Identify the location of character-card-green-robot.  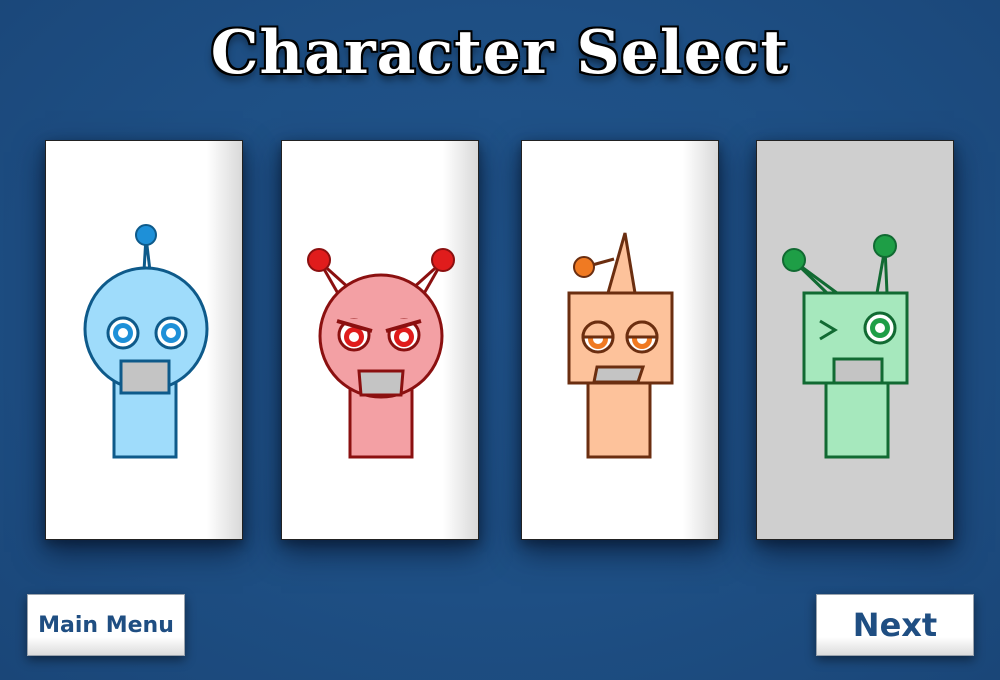
(855, 340).